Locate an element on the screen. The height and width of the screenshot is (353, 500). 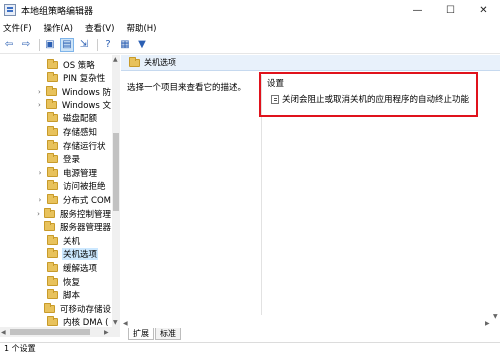
menu-file: 文件(F) is located at coordinates (17, 28).